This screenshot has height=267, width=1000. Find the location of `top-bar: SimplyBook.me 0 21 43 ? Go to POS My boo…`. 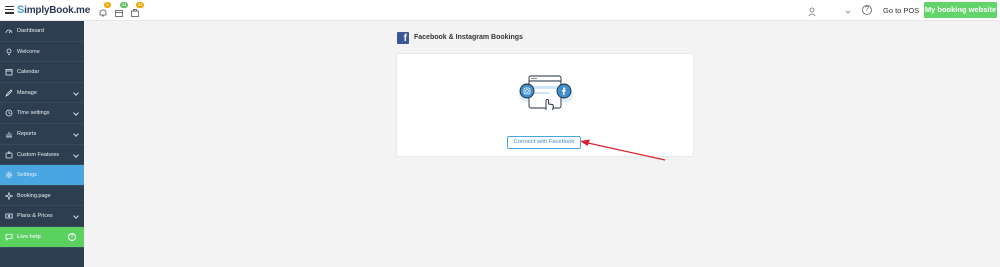

top-bar: SimplyBook.me 0 21 43 ? Go to POS My boo… is located at coordinates (500, 10).